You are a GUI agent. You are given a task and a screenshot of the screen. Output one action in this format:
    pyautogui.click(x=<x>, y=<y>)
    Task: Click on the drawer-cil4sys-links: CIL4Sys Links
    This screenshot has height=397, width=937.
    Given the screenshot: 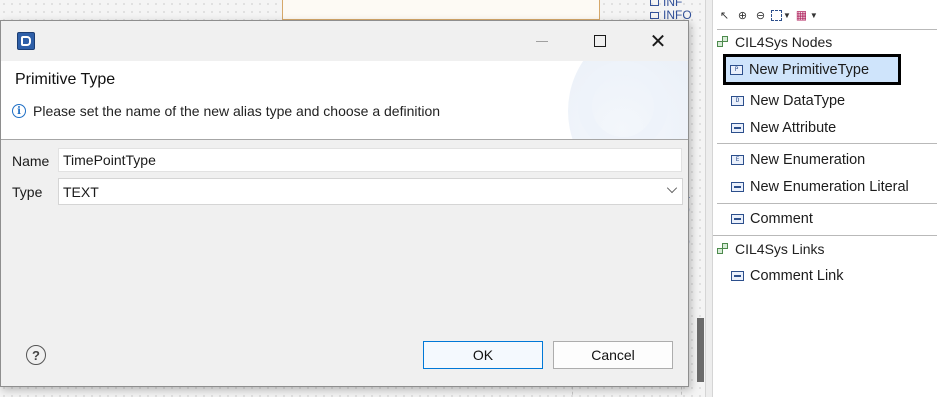 What is the action you would take?
    pyautogui.click(x=770, y=249)
    